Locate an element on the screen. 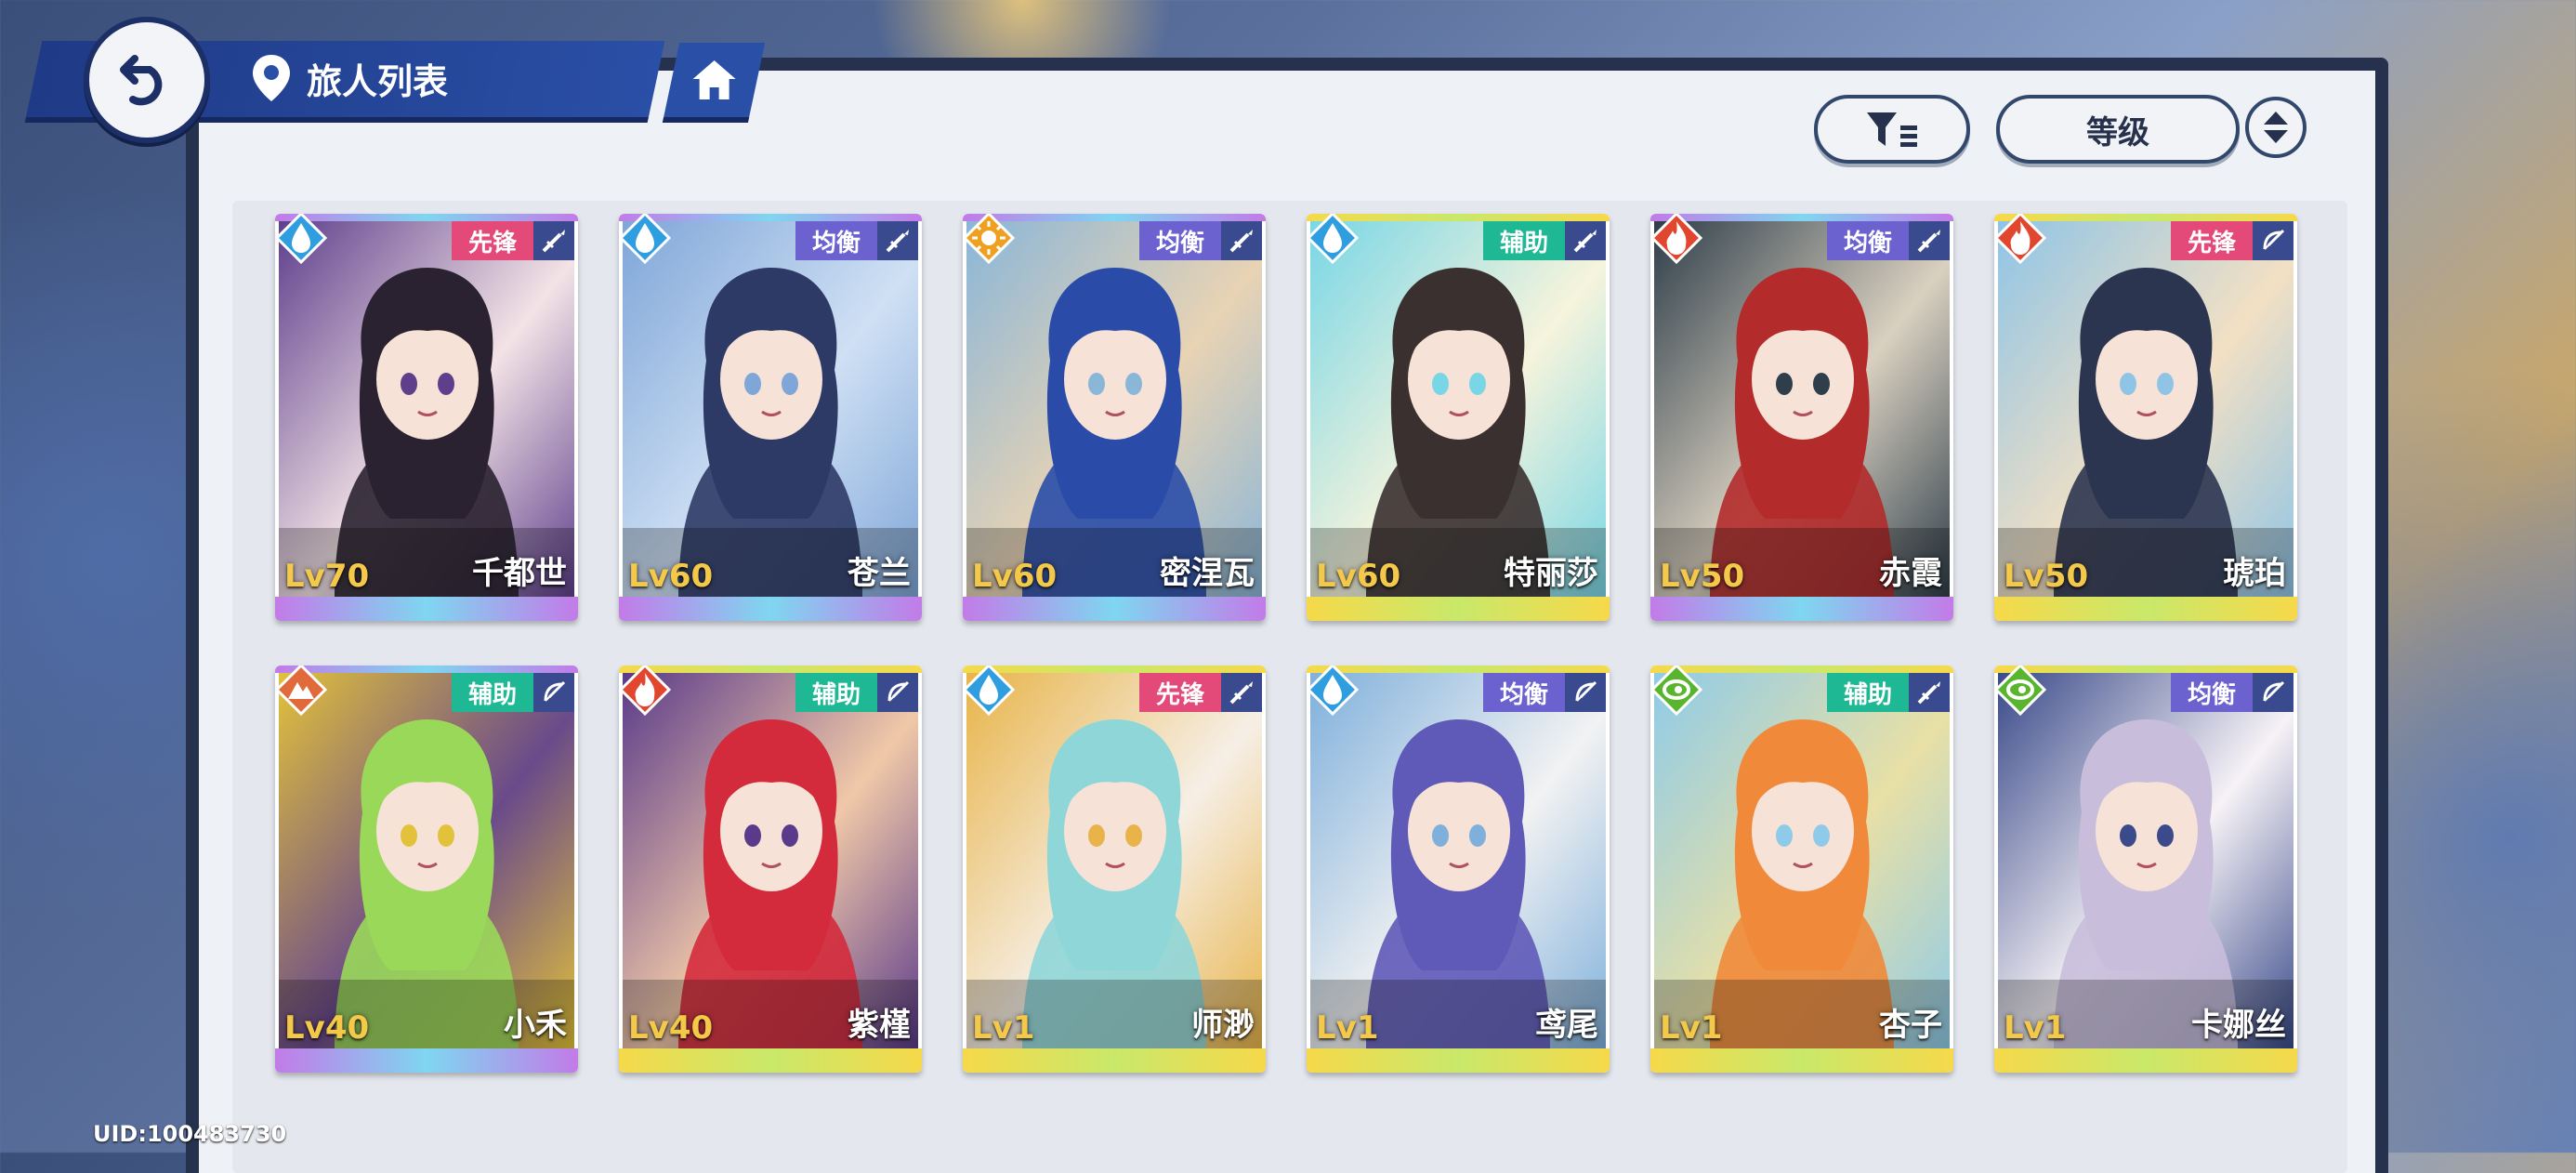  level-label: Lv40 is located at coordinates (671, 1028).